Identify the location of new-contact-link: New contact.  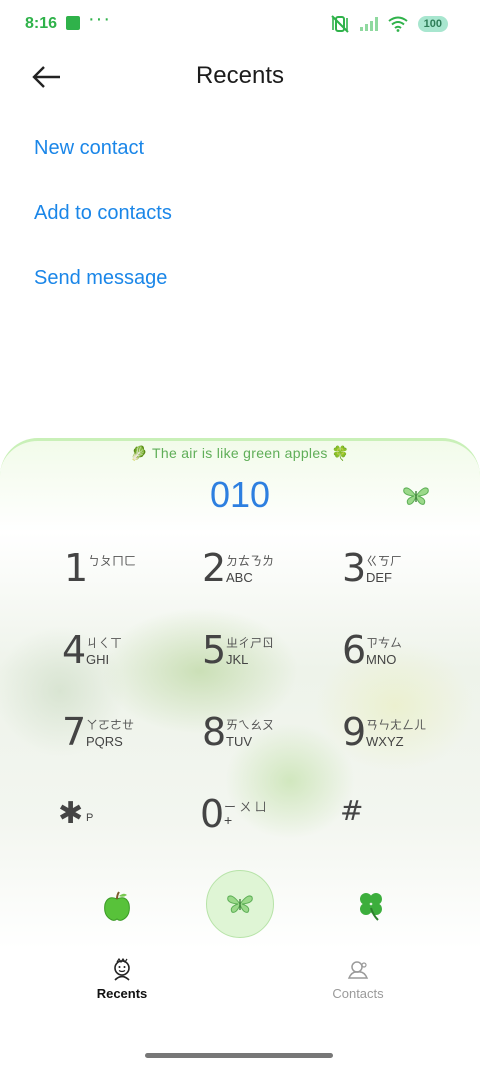
(89, 148).